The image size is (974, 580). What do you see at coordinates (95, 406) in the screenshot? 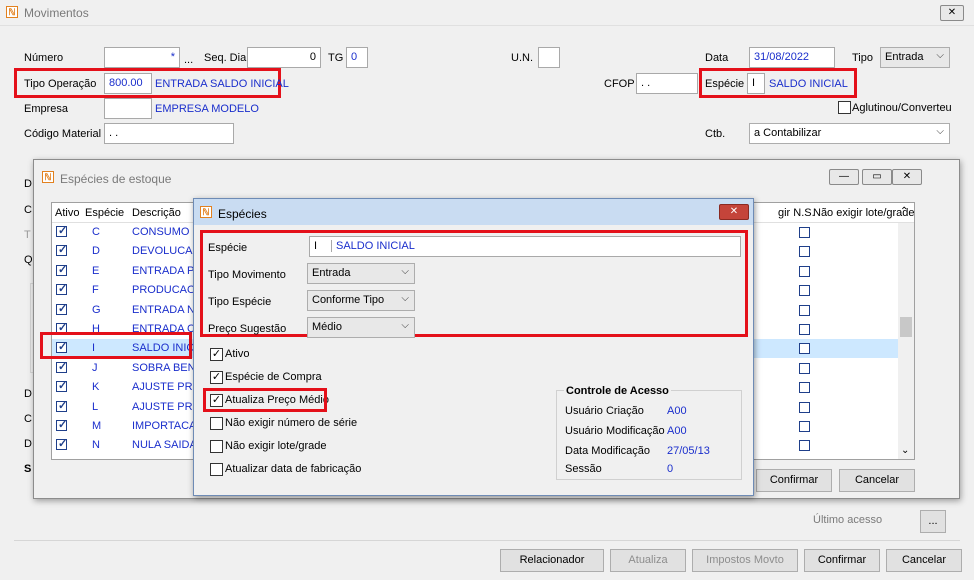
I see `row-especie-code: L` at bounding box center [95, 406].